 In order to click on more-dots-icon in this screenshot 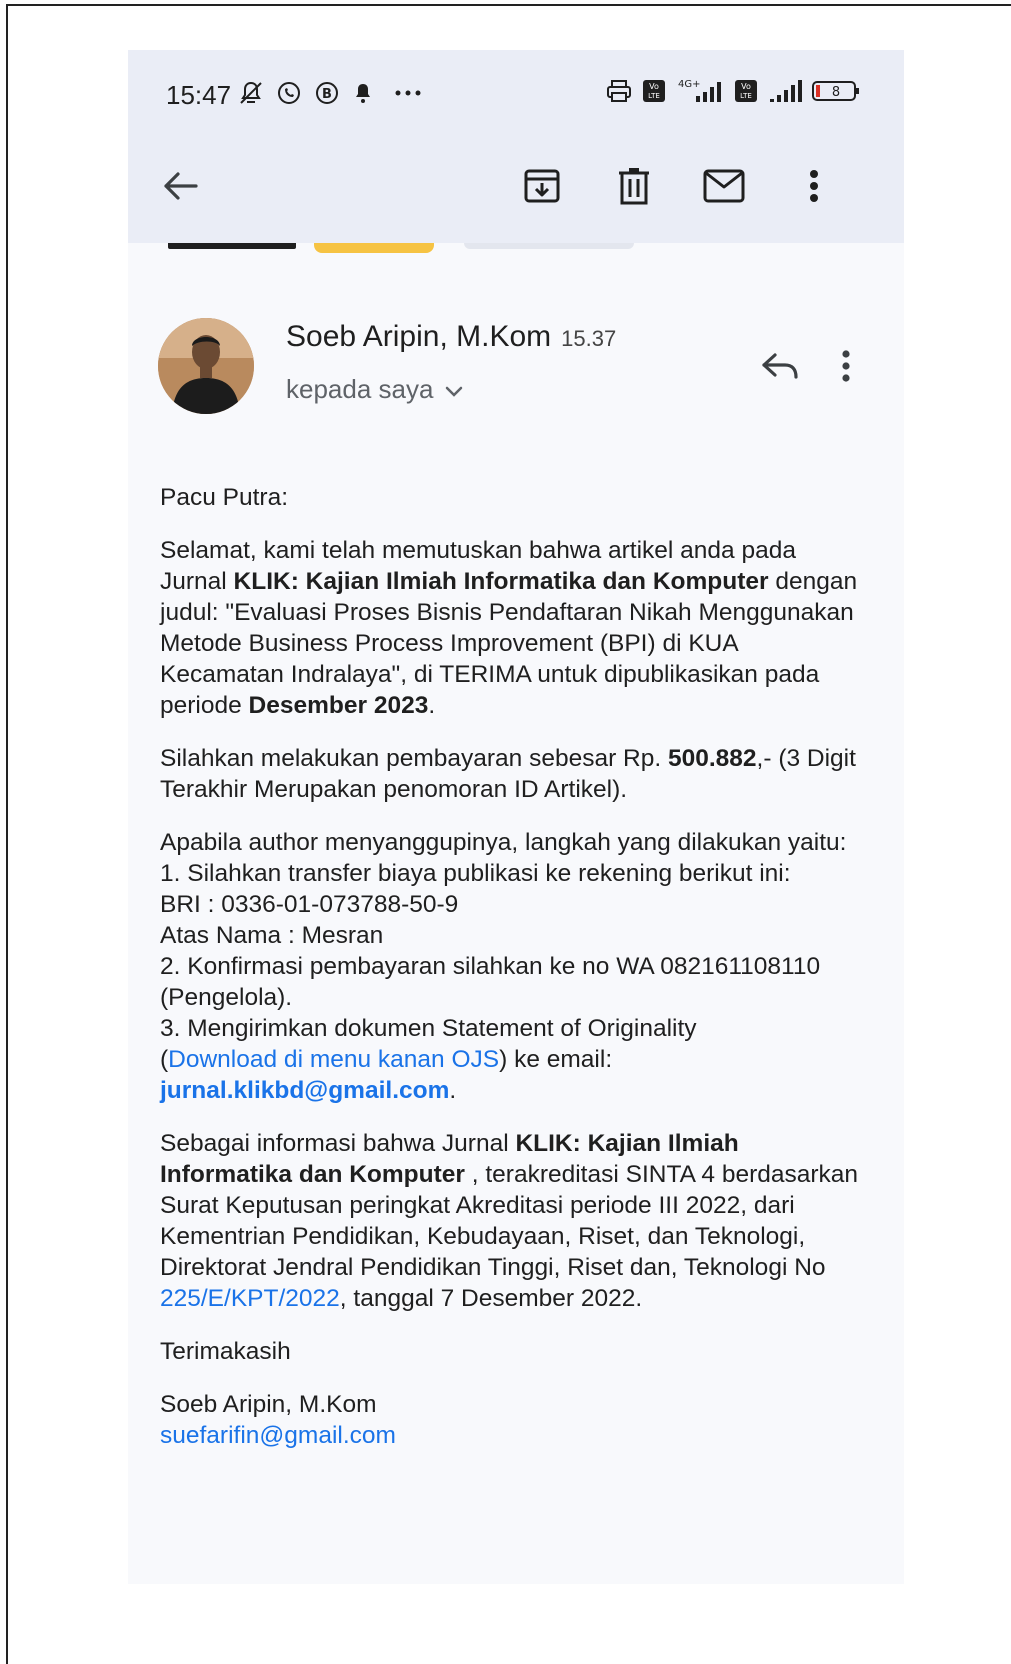, I will do `click(408, 93)`.